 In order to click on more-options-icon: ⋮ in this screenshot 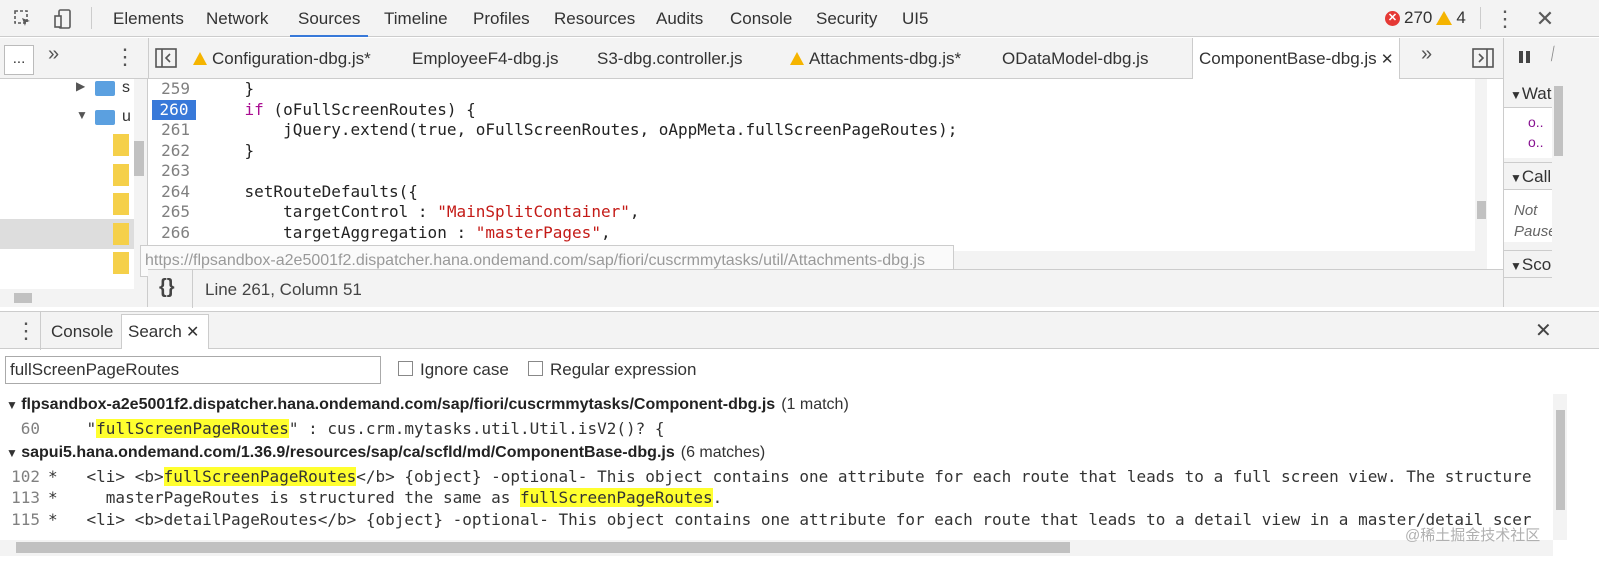, I will do `click(1505, 19)`.